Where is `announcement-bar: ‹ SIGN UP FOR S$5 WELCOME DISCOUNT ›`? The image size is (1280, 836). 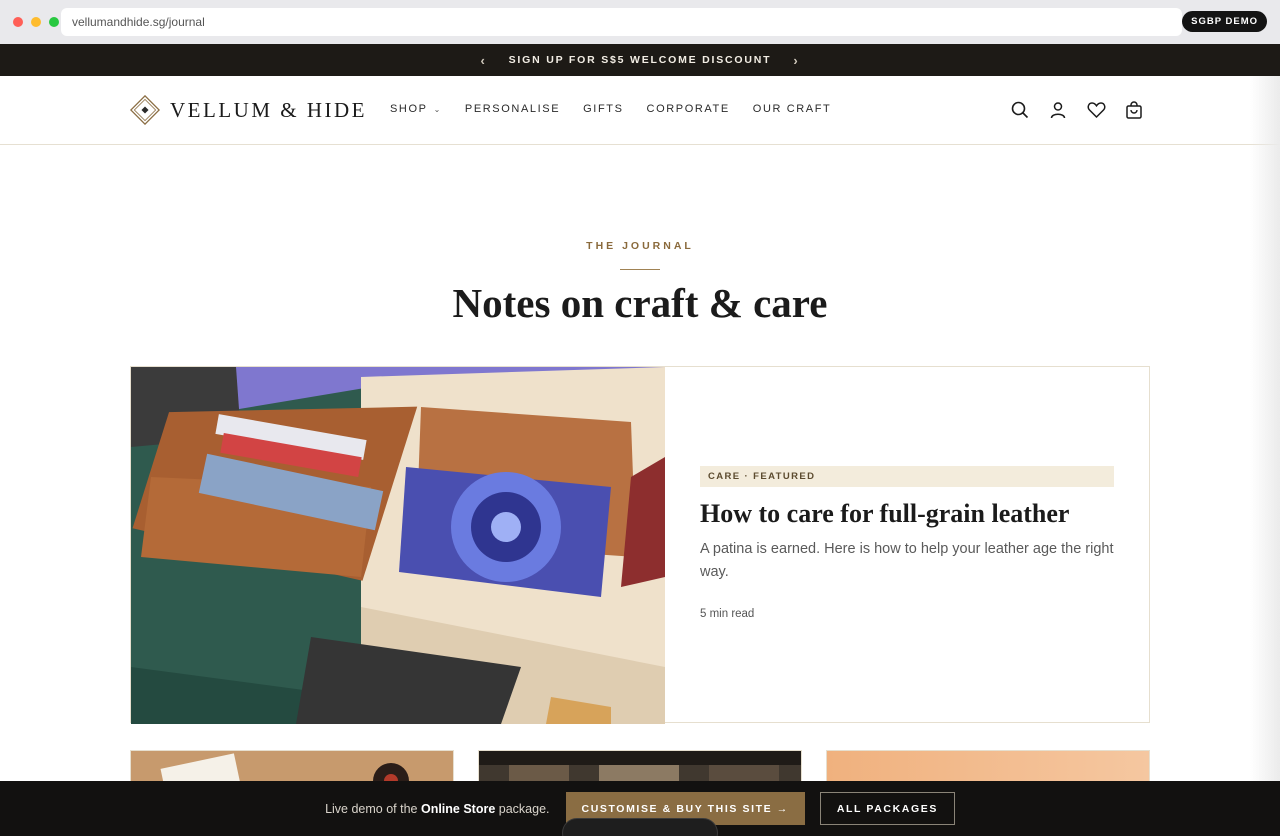 announcement-bar: ‹ SIGN UP FOR S$5 WELCOME DISCOUNT › is located at coordinates (640, 60).